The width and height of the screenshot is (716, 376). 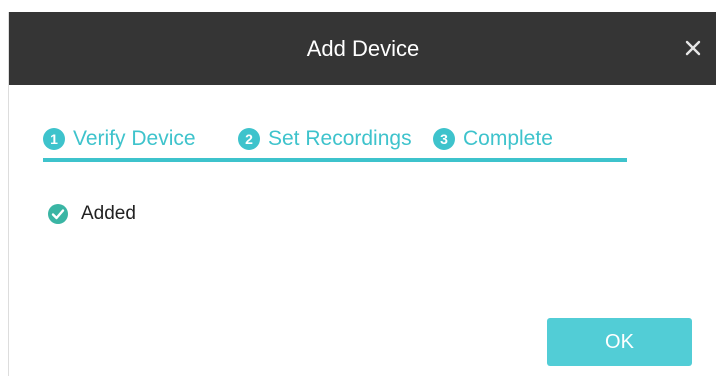 I want to click on step-number-1: 1, so click(x=54, y=139).